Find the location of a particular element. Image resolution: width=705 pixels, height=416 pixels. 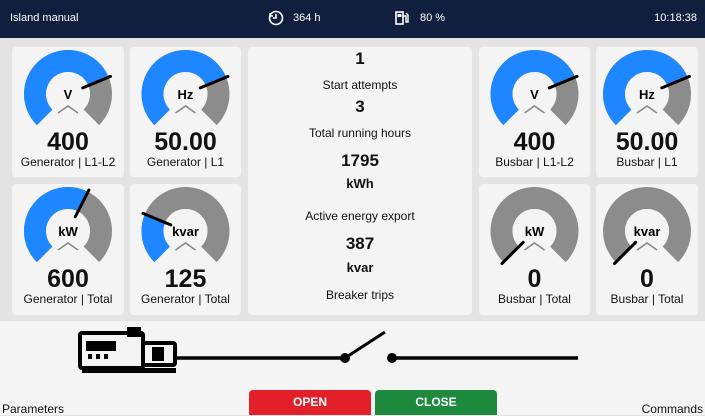

mode-label: Island manual is located at coordinates (44, 18).